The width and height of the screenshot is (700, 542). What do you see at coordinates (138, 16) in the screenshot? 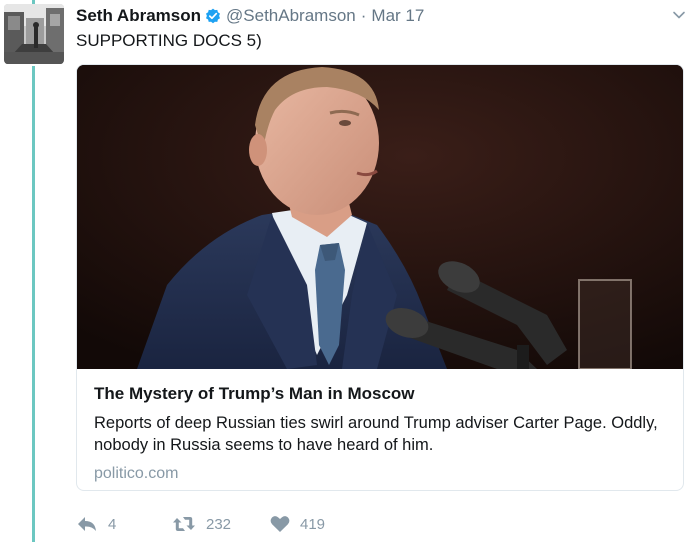
I see `author-name: Seth Abramson` at bounding box center [138, 16].